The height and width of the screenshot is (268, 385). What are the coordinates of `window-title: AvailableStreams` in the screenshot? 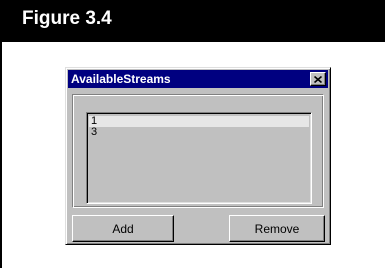 It's located at (121, 79).